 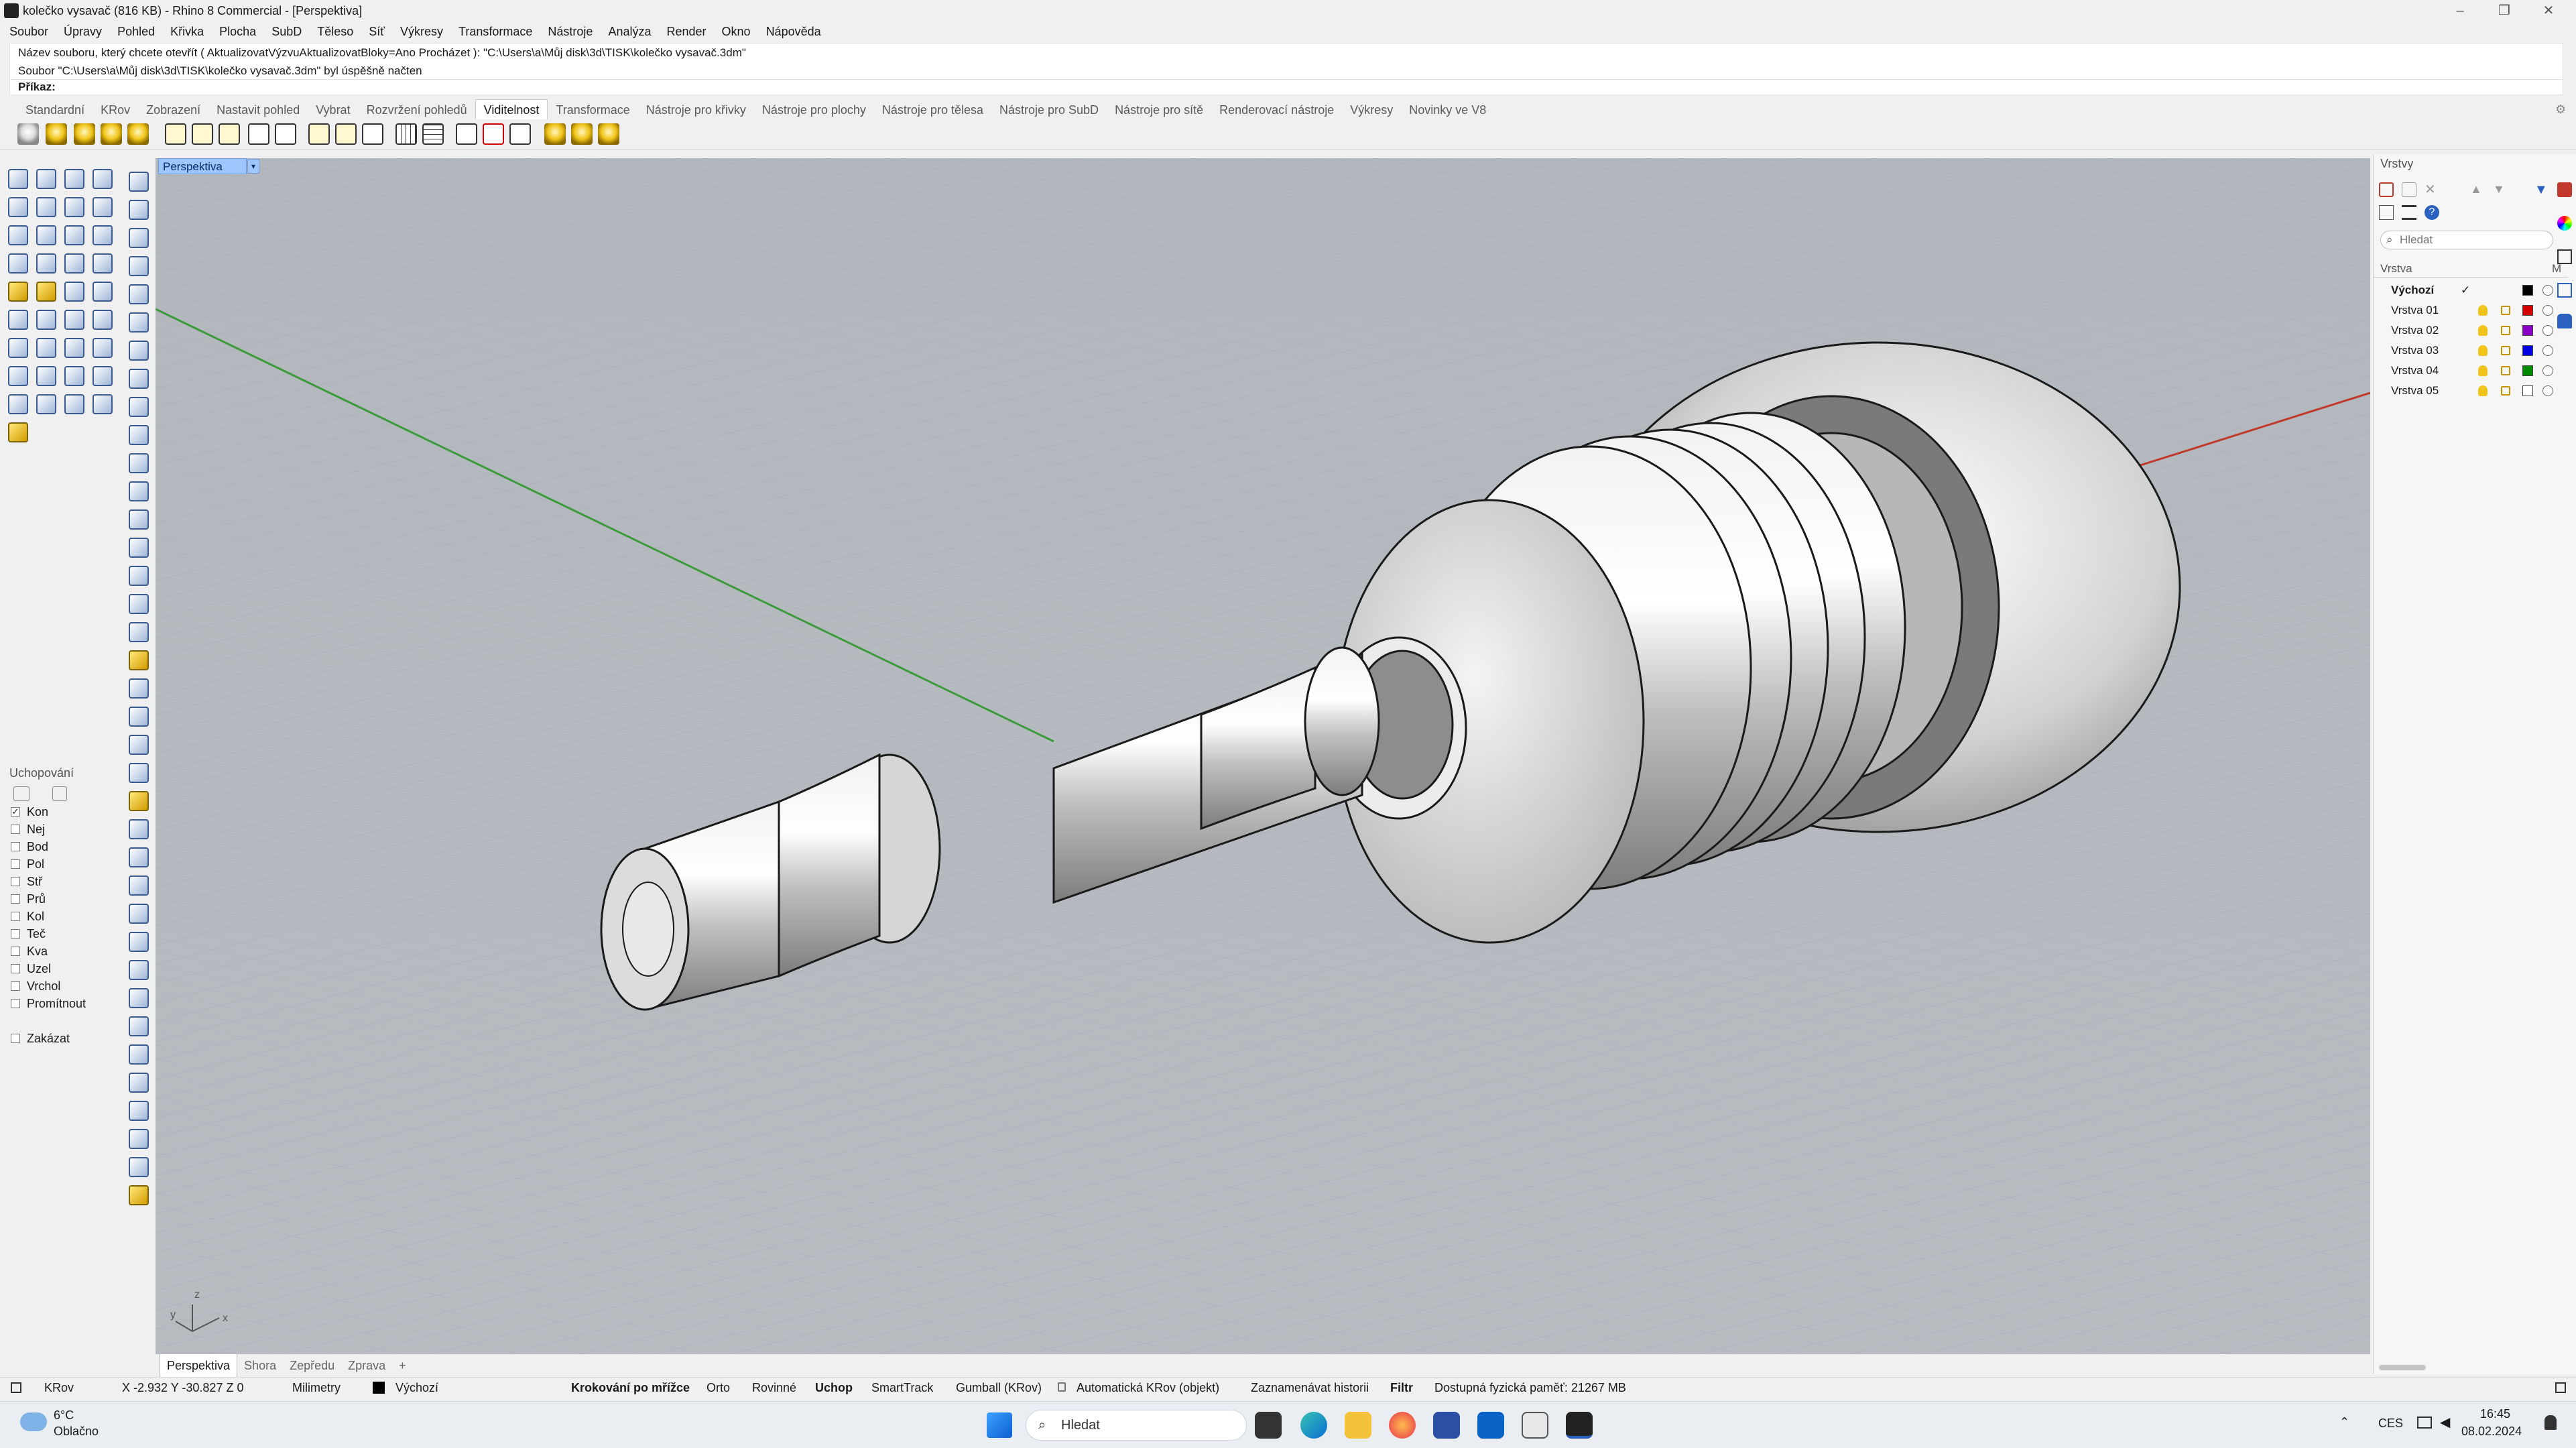 What do you see at coordinates (608, 134) in the screenshot?
I see `layer-bulb-swap-icon` at bounding box center [608, 134].